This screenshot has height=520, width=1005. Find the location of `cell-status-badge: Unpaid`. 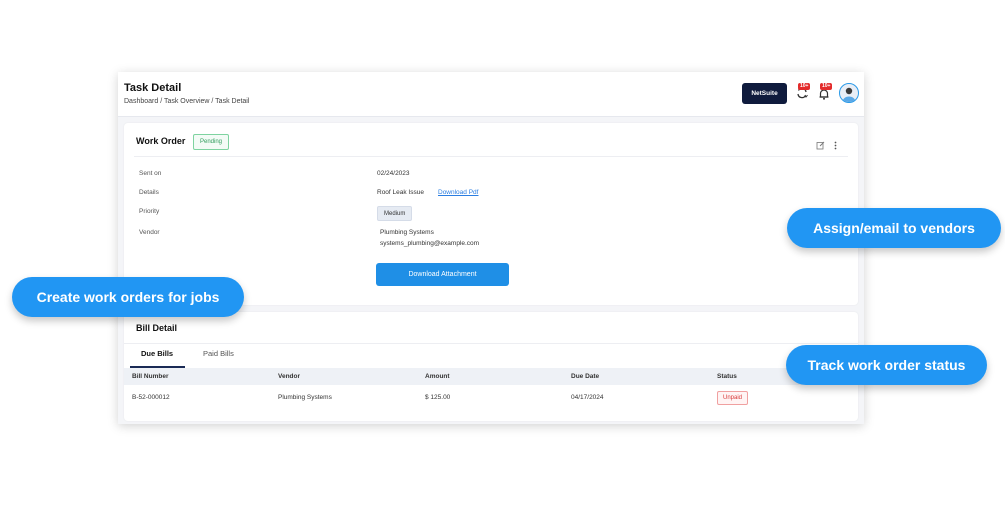

cell-status-badge: Unpaid is located at coordinates (733, 398).